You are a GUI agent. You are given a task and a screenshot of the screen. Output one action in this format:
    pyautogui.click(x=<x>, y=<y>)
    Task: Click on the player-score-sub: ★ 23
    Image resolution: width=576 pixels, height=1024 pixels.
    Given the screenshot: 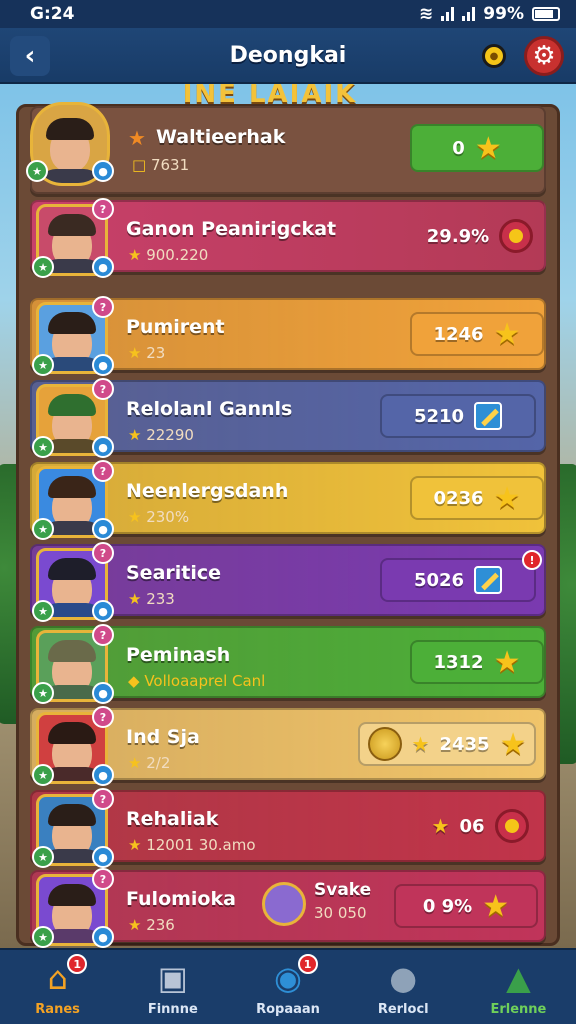 What is the action you would take?
    pyautogui.click(x=146, y=353)
    